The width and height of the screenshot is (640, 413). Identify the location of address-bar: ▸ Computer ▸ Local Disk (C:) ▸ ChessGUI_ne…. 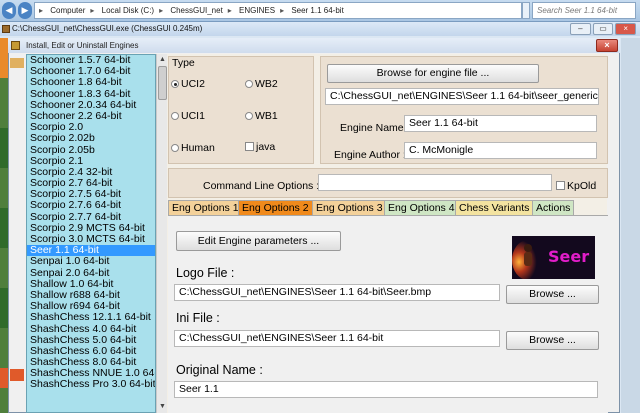
(278, 10).